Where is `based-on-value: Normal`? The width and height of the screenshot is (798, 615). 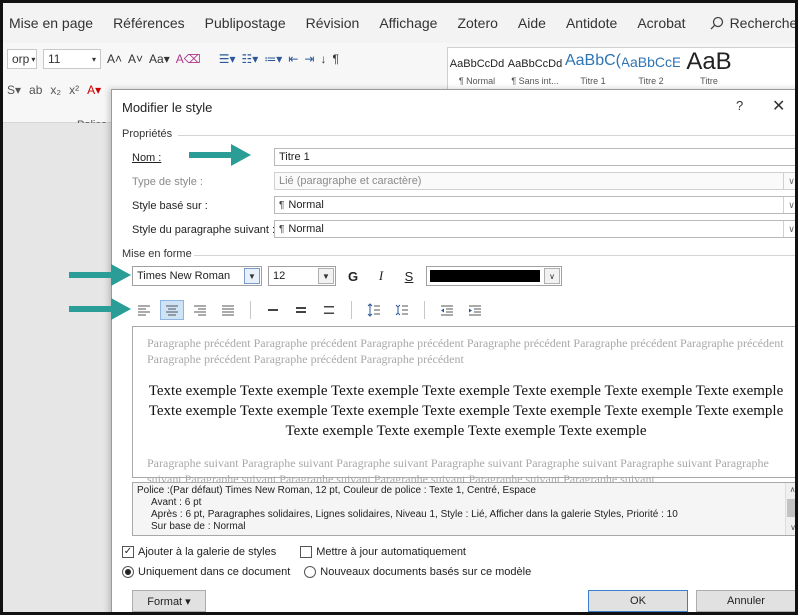 based-on-value: Normal is located at coordinates (306, 205).